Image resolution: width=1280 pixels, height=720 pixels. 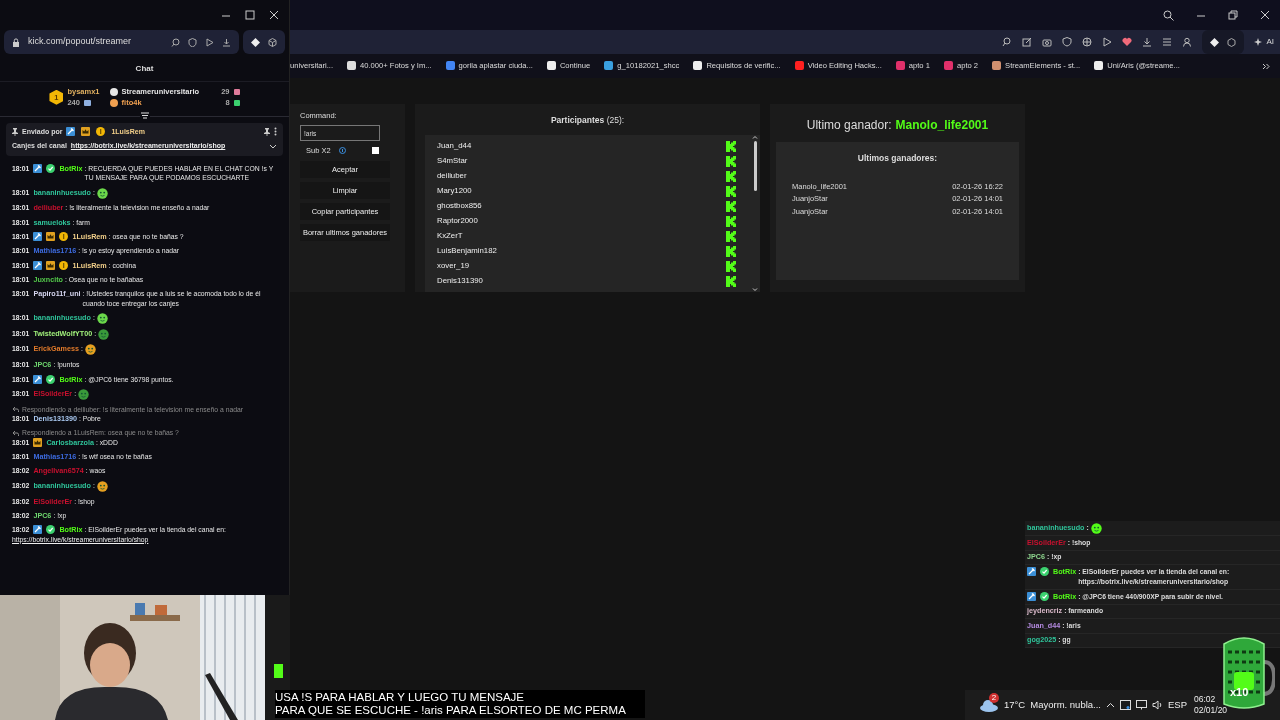 I want to click on more-icon, so click(x=275, y=132).